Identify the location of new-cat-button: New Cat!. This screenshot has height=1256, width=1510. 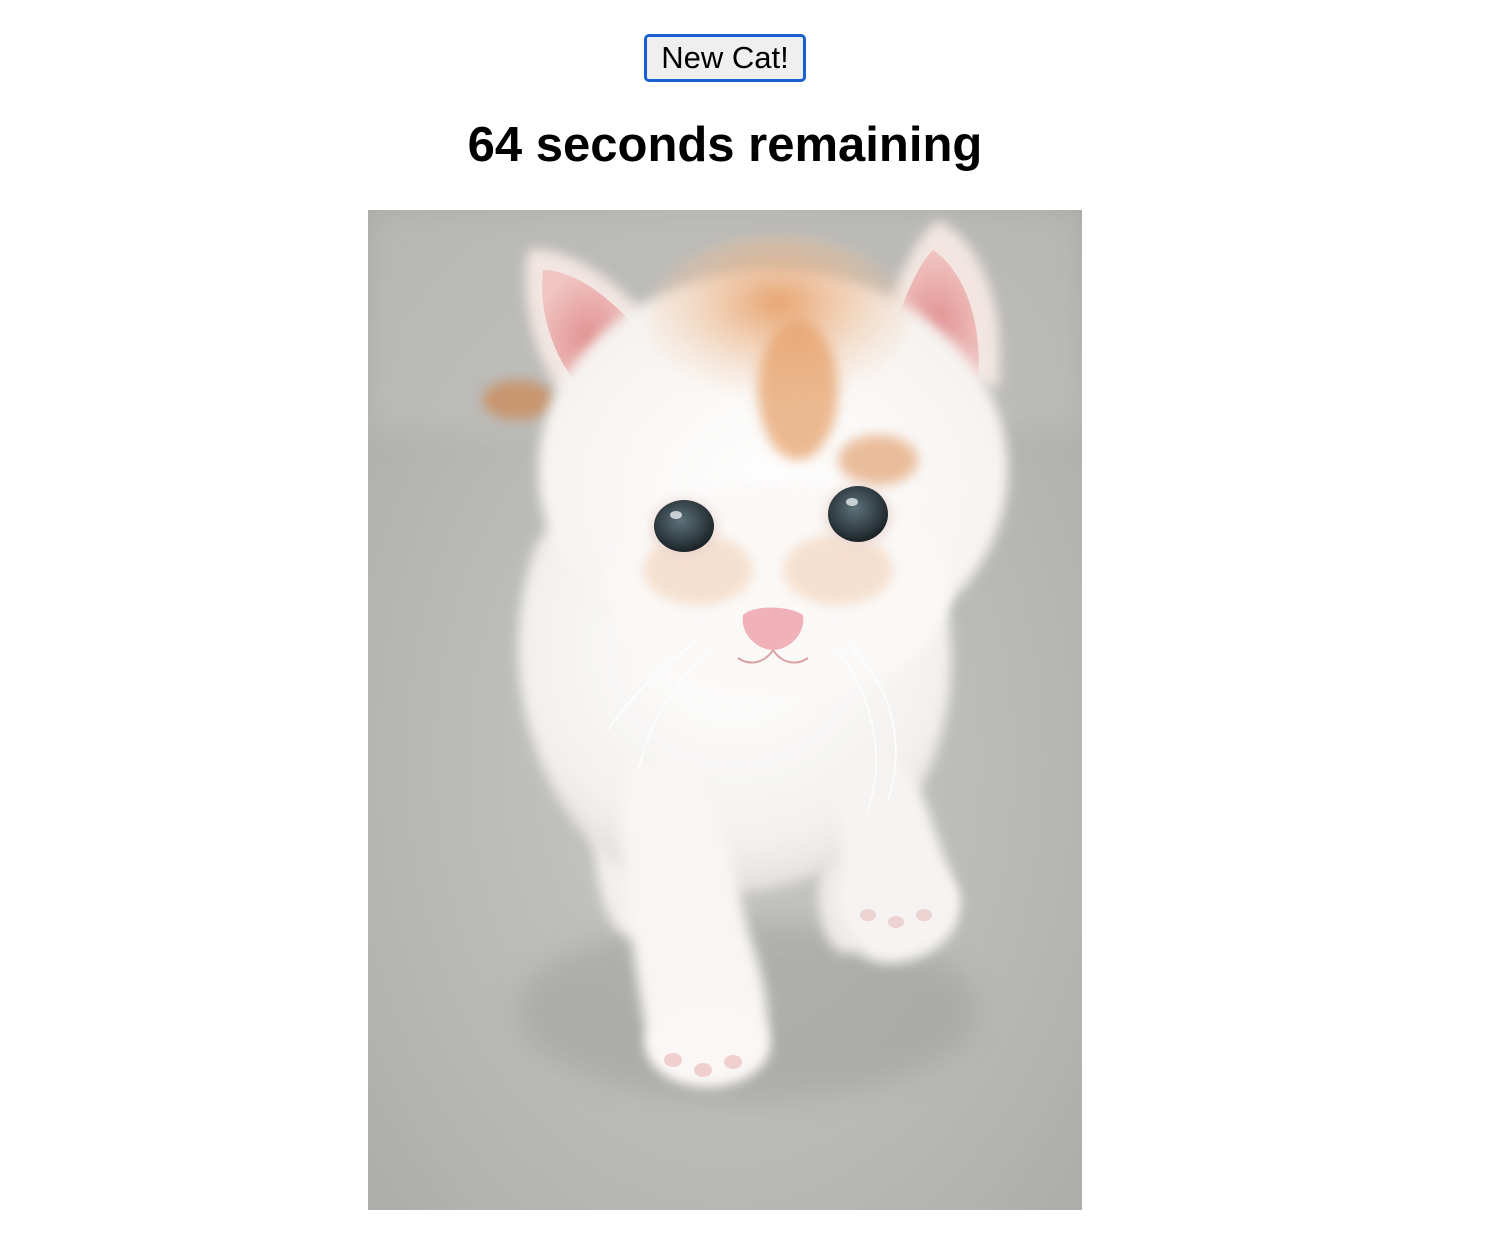
(725, 58).